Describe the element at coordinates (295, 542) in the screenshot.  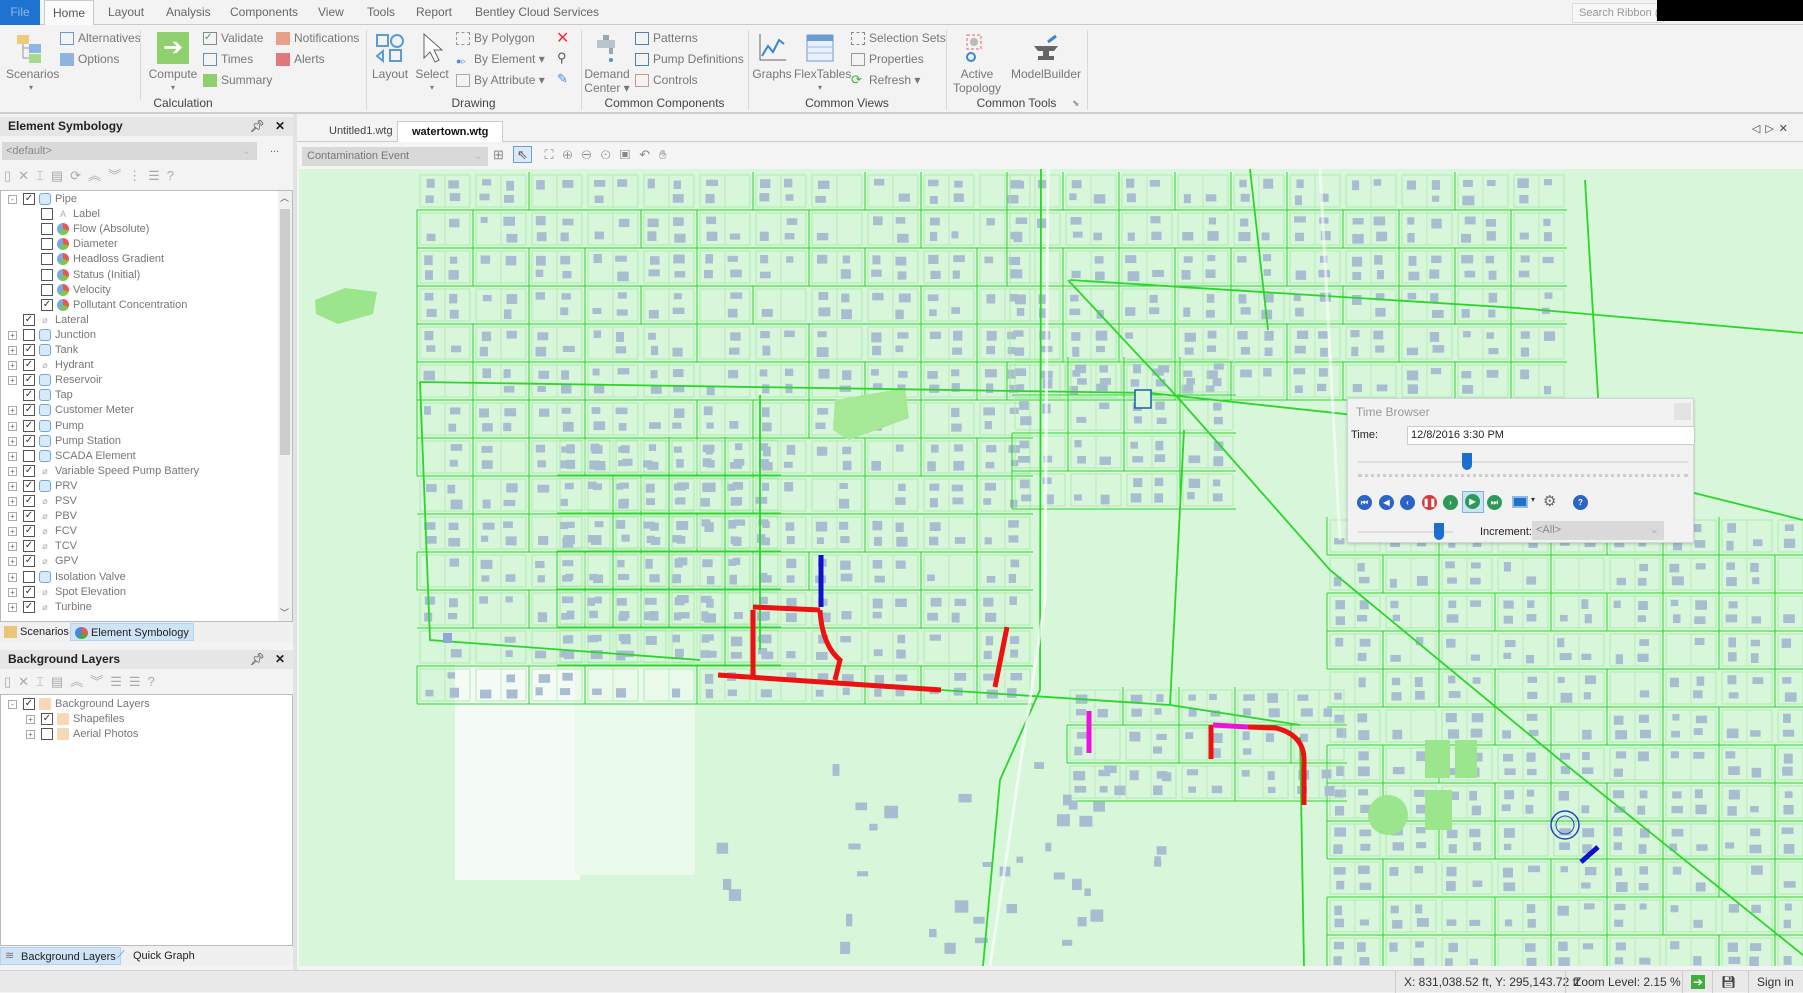
I see `splitter` at that location.